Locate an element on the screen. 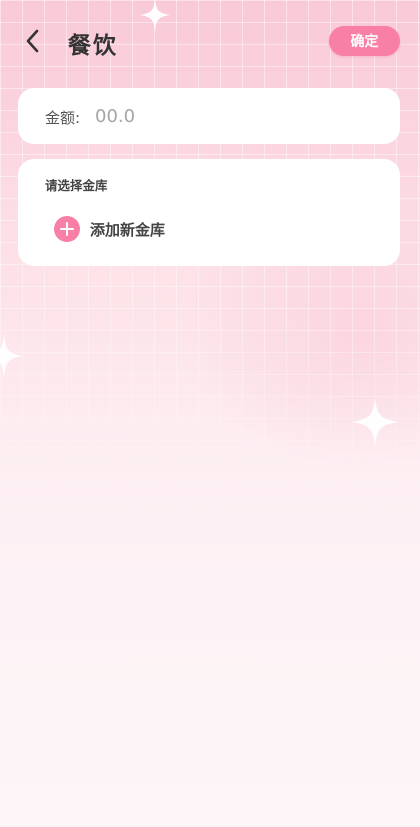 The image size is (420, 827). amount-input is located at coordinates (235, 116).